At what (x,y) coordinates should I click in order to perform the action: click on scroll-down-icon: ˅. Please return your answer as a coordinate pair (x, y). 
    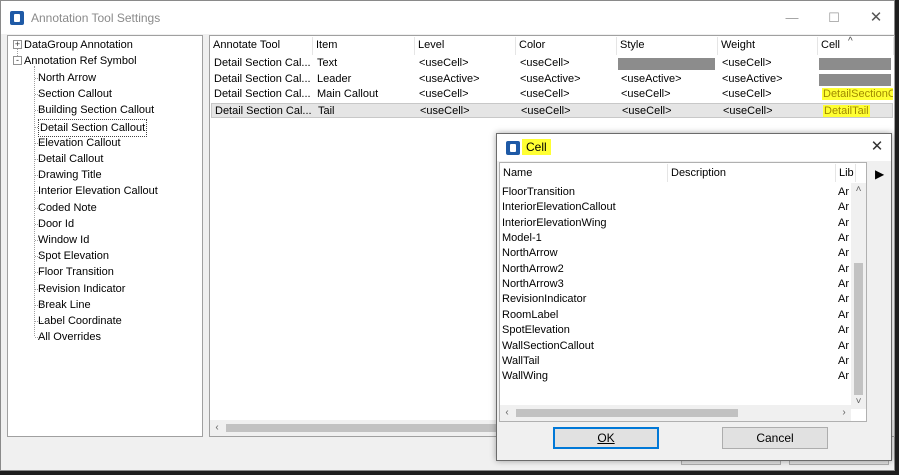
    Looking at the image, I should click on (858, 402).